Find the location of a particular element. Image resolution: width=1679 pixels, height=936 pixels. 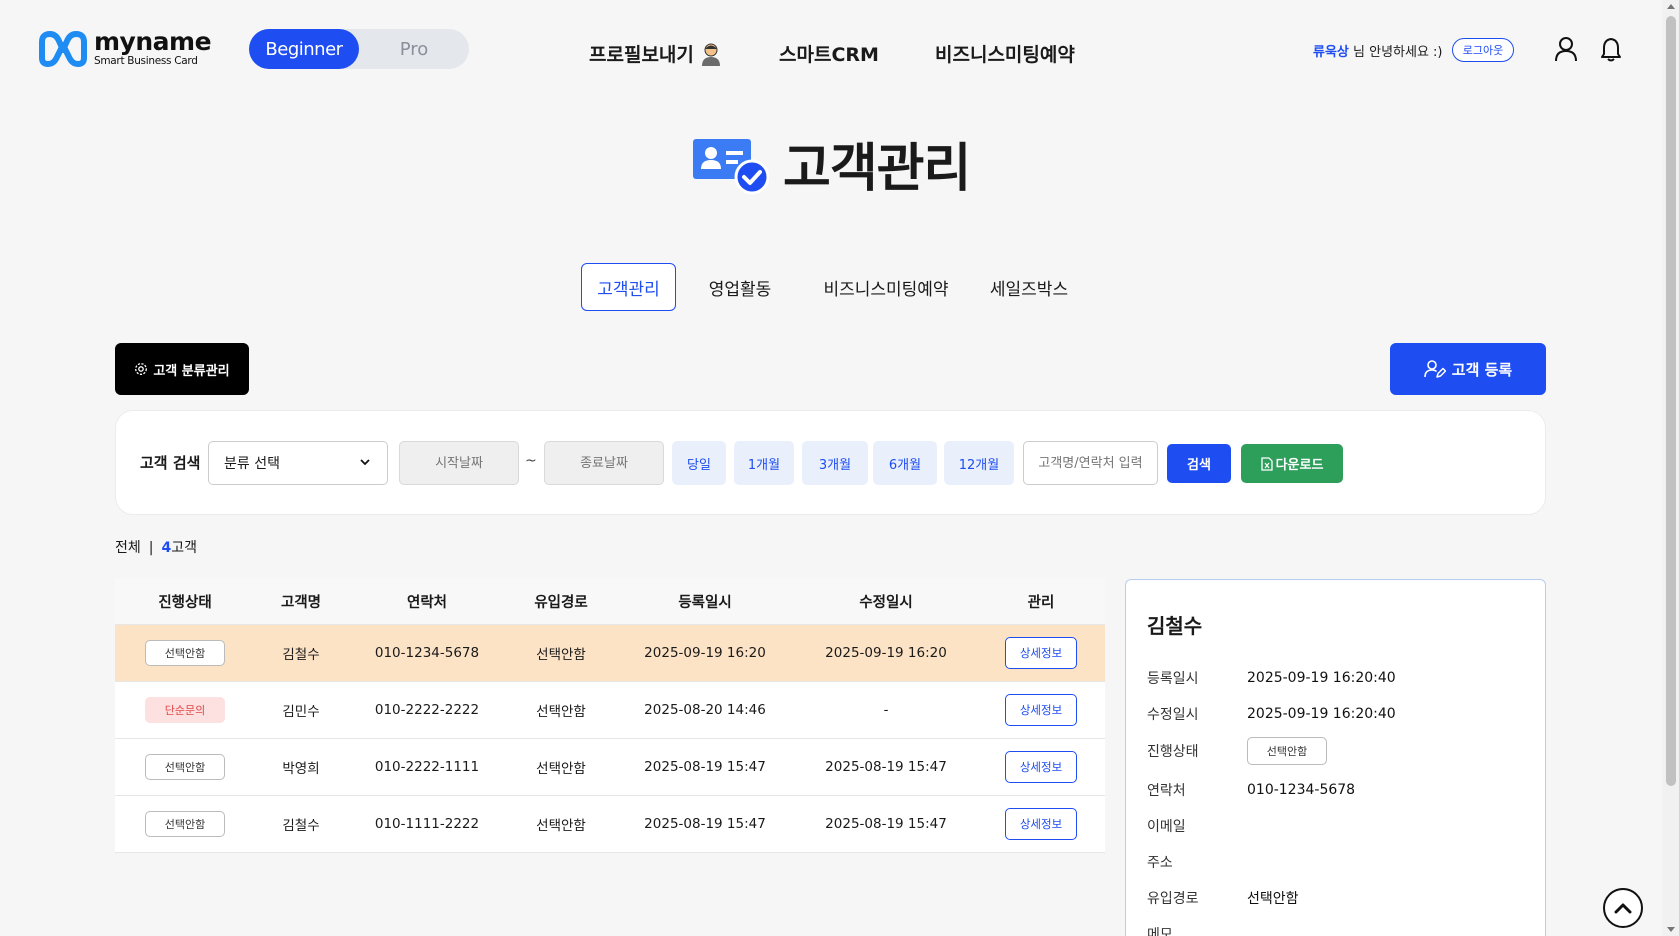

tab-sales-activity: 영업활동 is located at coordinates (740, 287).